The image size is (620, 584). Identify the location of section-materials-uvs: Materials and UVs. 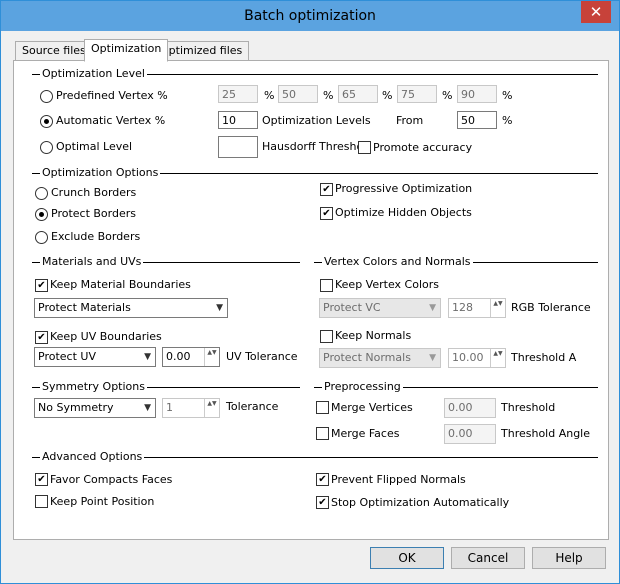
(92, 261).